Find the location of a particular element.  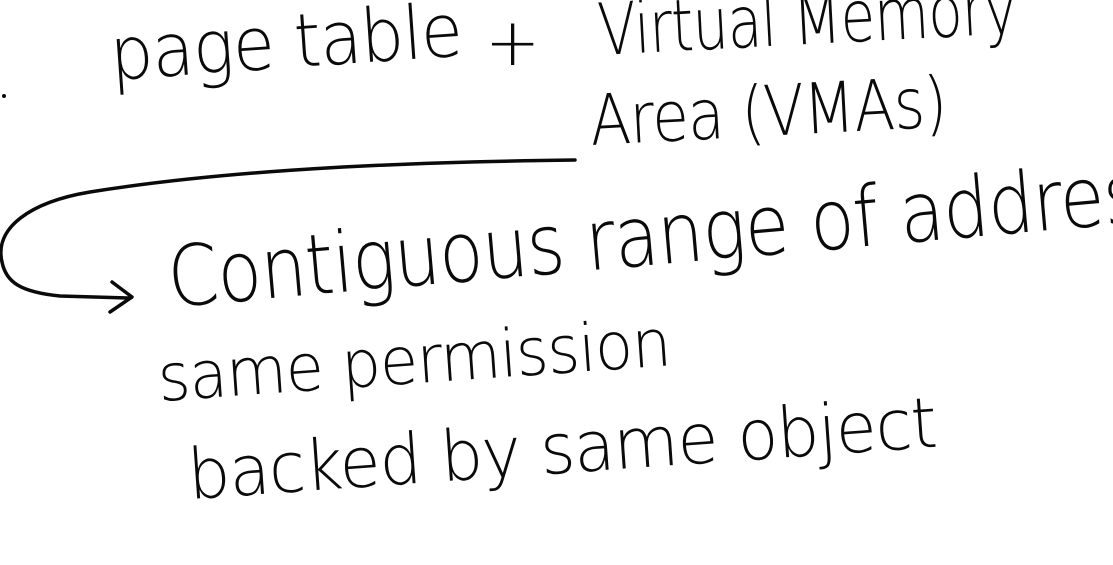

plus-sign: + is located at coordinates (512, 42).